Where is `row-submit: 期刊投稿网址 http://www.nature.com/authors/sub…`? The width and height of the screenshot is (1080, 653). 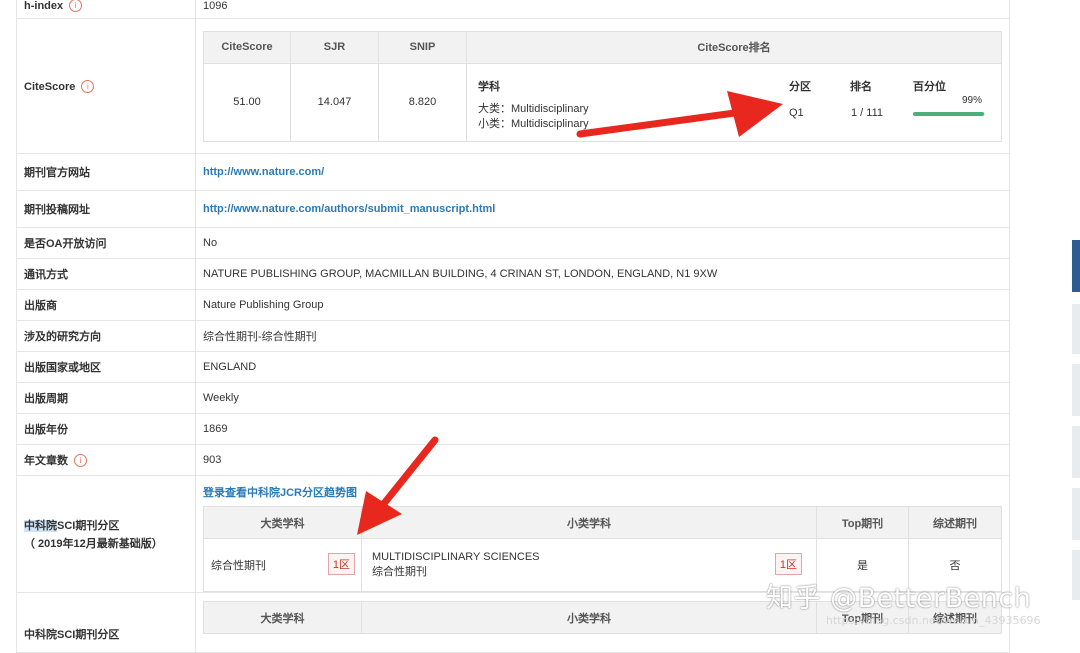 row-submit: 期刊投稿网址 http://www.nature.com/authors/sub… is located at coordinates (513, 209).